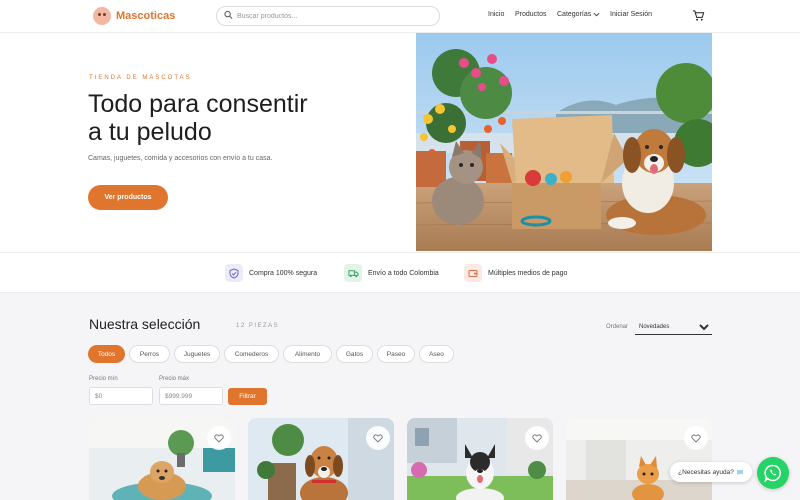  Describe the element at coordinates (174, 379) in the screenshot. I see `price-max-label: Precio máx` at that location.